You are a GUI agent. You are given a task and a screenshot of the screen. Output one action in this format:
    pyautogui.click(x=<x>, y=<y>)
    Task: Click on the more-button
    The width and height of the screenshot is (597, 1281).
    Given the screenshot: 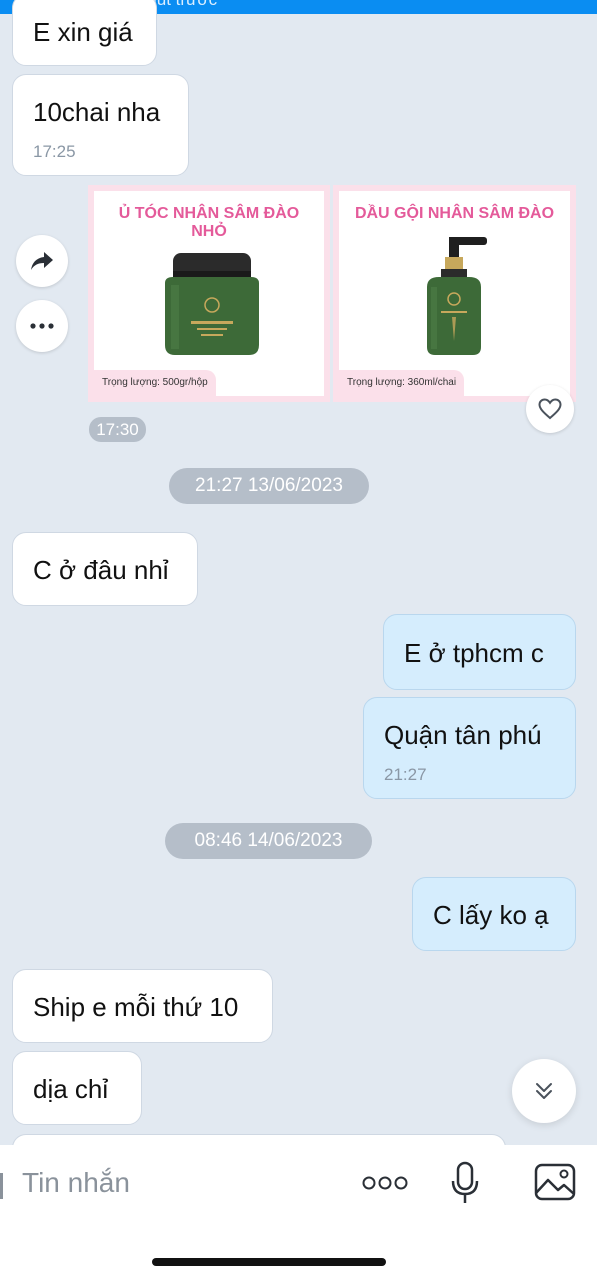 What is the action you would take?
    pyautogui.click(x=42, y=326)
    